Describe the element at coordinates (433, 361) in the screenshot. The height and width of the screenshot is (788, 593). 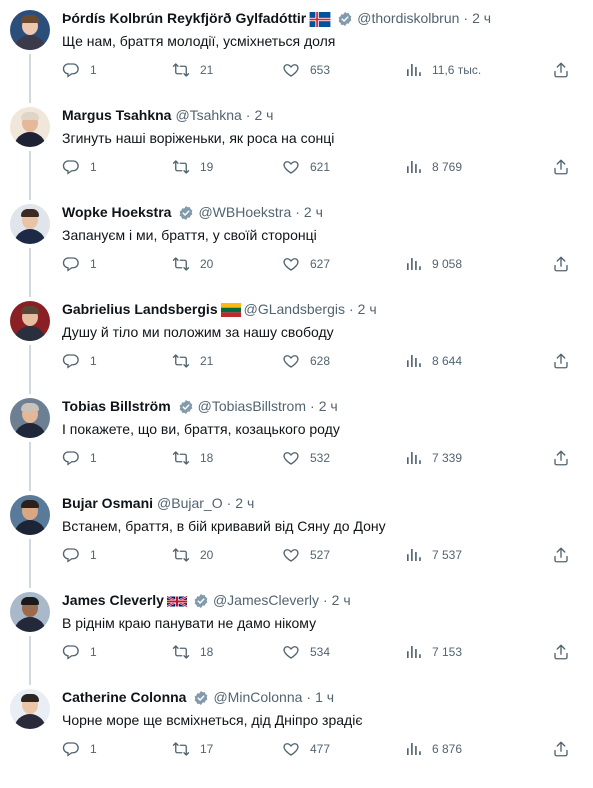
I see `views-button: 8 644` at that location.